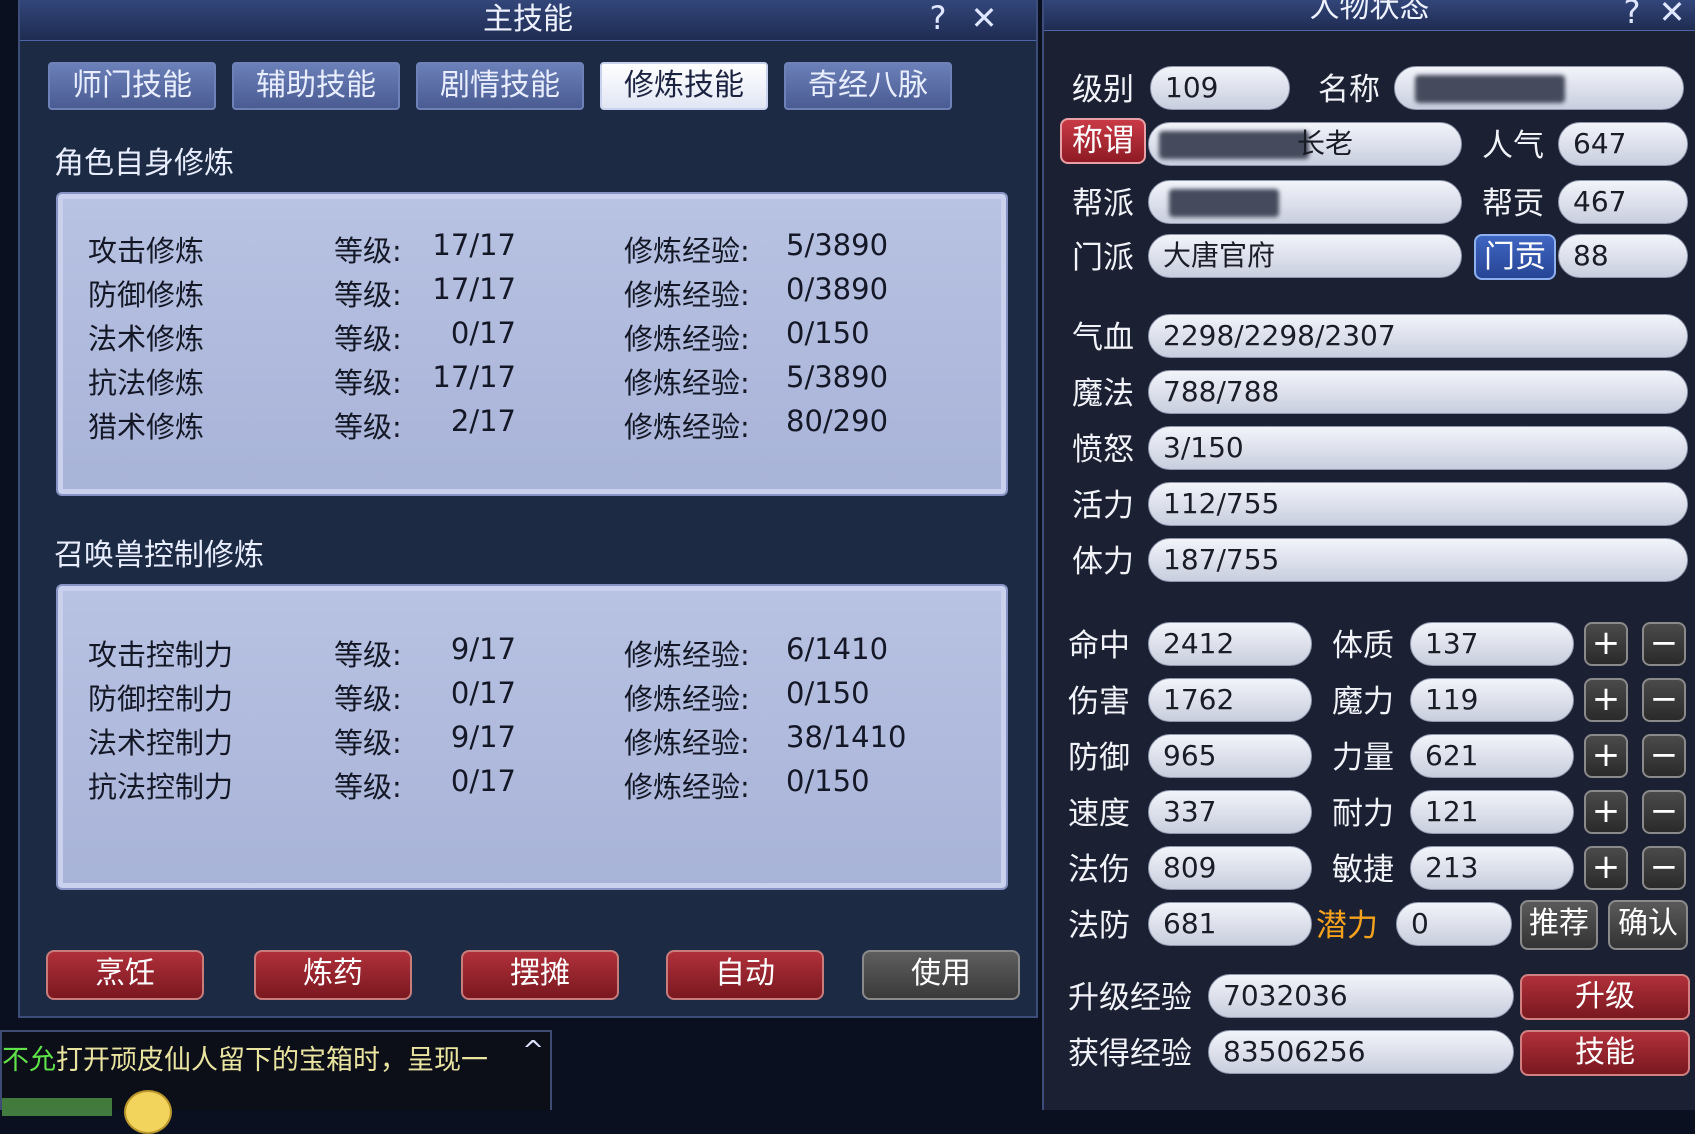  Describe the element at coordinates (532, 741) in the screenshot. I see `cultivation-row: 法术控制力 等级: 9/17 修炼经验: 38/1410` at that location.